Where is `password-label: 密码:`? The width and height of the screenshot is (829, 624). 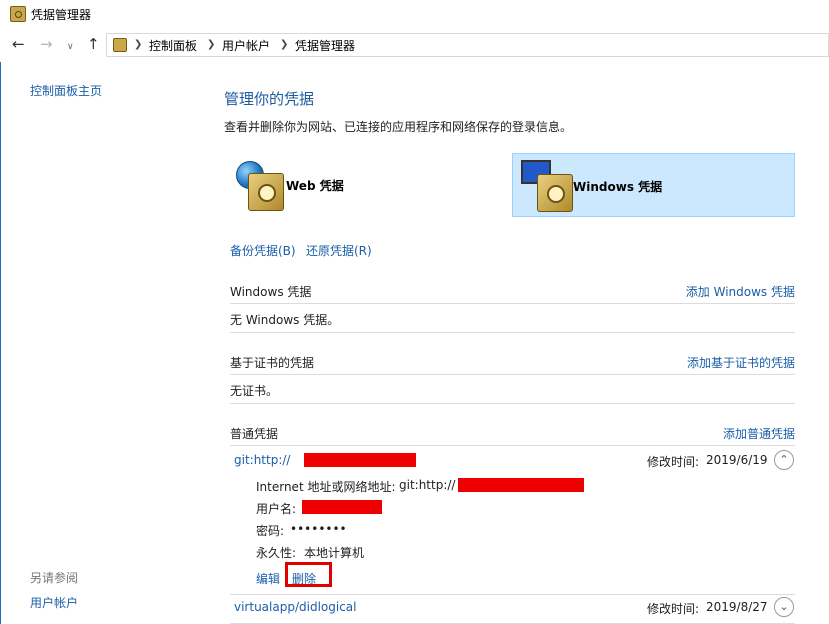 password-label: 密码: is located at coordinates (270, 531).